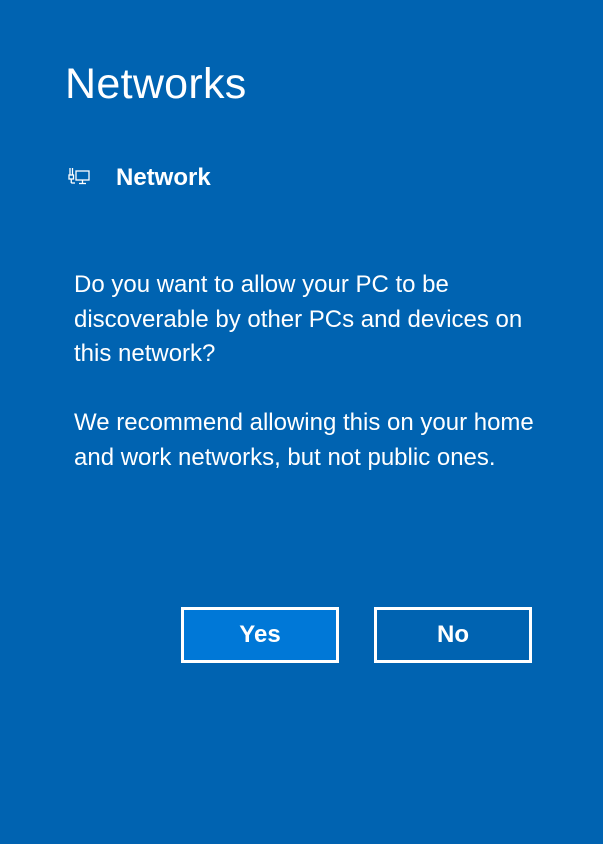  I want to click on no-button: No, so click(453, 635).